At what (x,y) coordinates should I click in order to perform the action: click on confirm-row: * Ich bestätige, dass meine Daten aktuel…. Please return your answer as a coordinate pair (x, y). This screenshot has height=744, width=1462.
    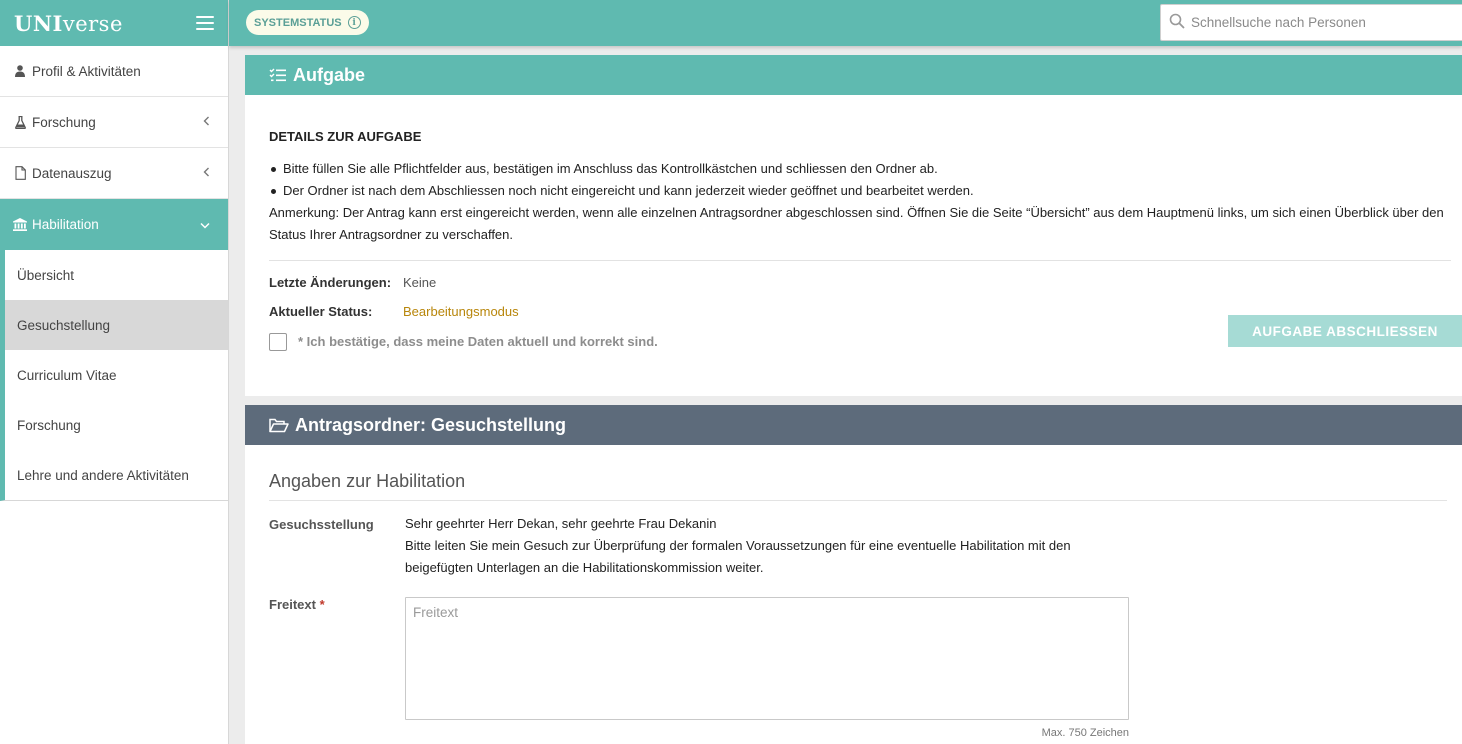
    Looking at the image, I should click on (865, 339).